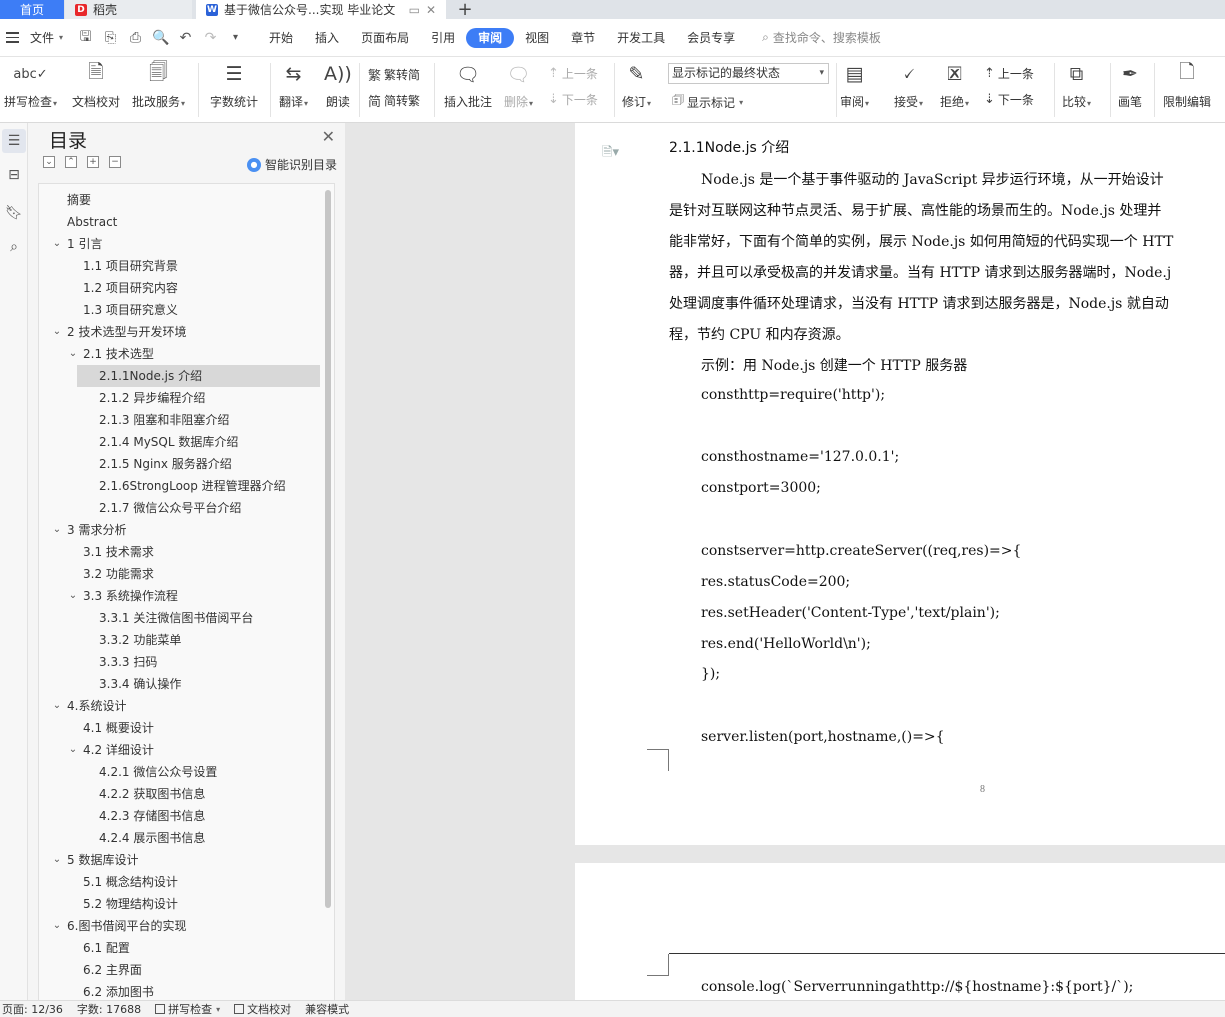  Describe the element at coordinates (180, 222) in the screenshot. I see `toc-item: Abstract` at that location.